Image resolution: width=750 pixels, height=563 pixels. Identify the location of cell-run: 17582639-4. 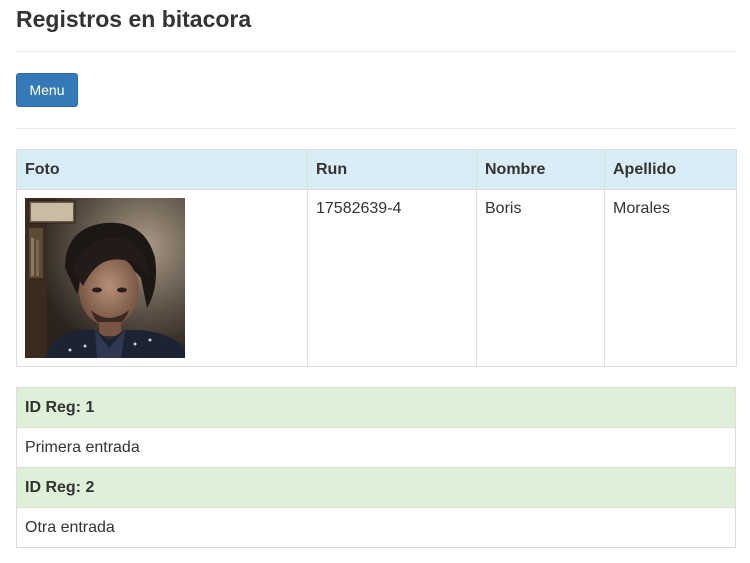
(392, 278).